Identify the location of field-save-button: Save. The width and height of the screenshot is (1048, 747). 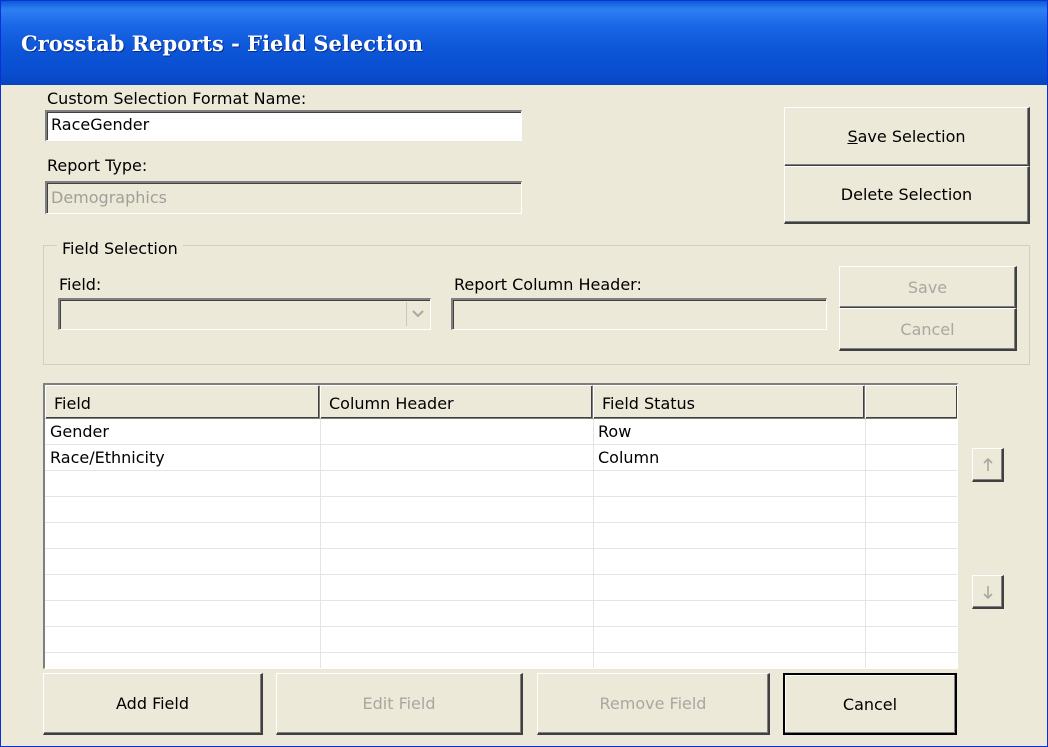
(928, 287).